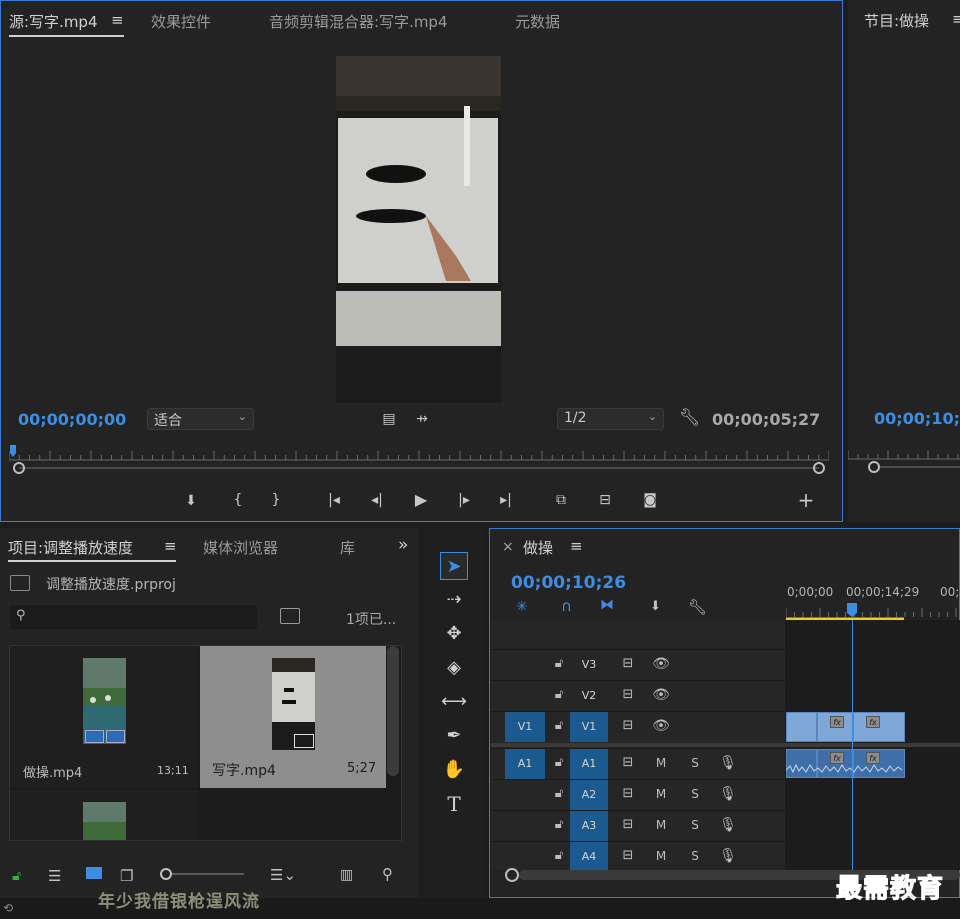 Image resolution: width=960 pixels, height=919 pixels. I want to click on find-icon: ⚲, so click(387, 874).